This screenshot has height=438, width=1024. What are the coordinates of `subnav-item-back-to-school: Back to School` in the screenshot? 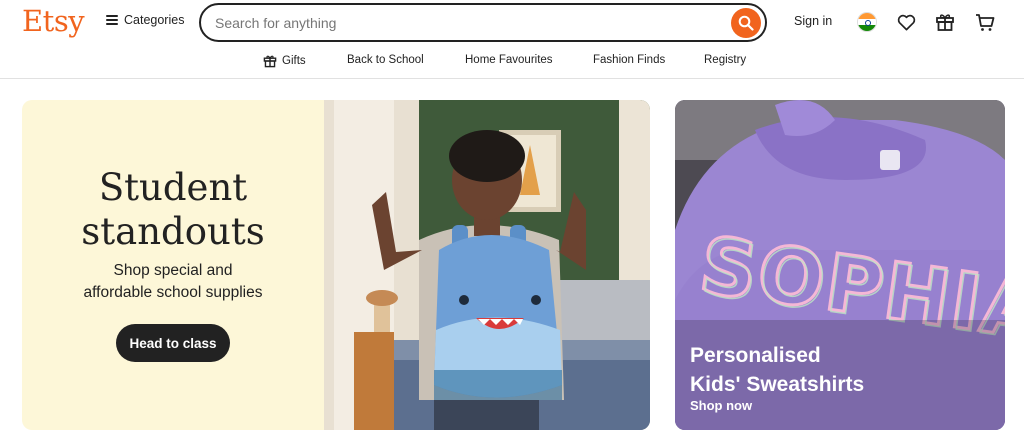 It's located at (385, 60).